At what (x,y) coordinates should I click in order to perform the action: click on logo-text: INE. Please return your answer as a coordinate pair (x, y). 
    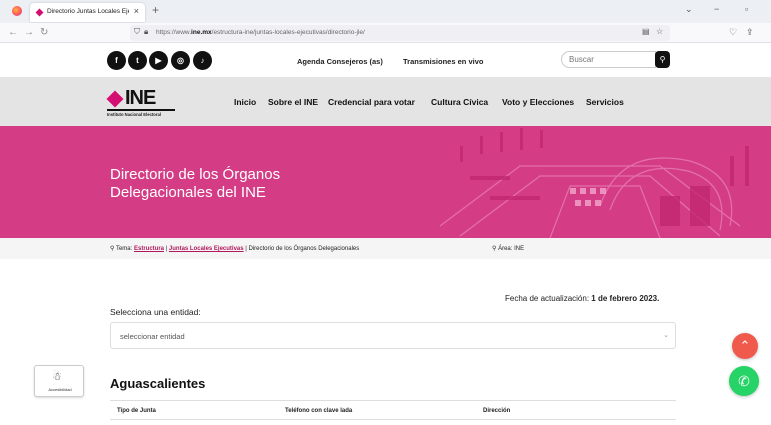
    Looking at the image, I should click on (140, 98).